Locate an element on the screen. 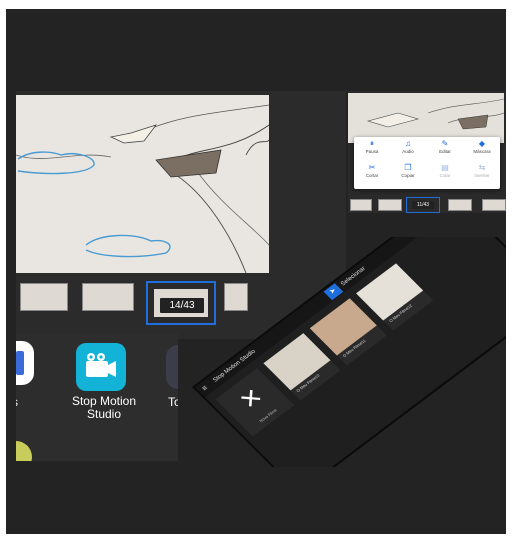  select-icon: ➤ is located at coordinates (333, 292).